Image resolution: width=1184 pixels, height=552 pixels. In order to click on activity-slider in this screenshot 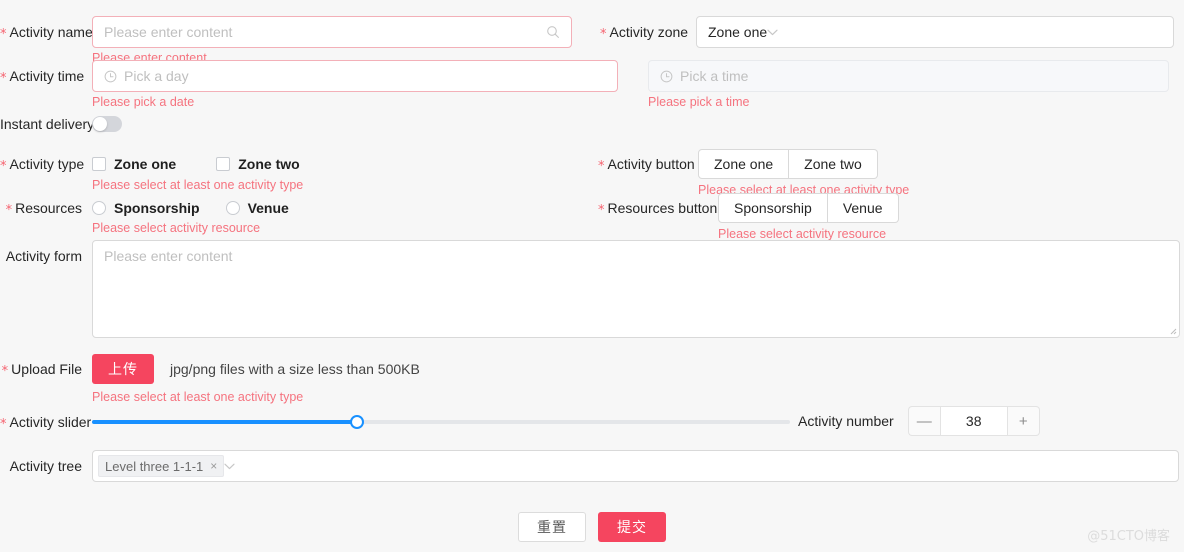, I will do `click(441, 422)`.